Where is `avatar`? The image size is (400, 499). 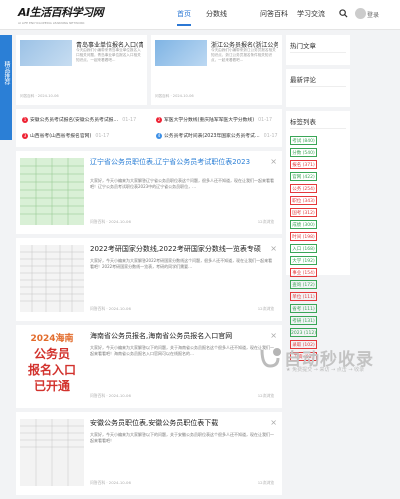
avatar is located at coordinates (360, 13).